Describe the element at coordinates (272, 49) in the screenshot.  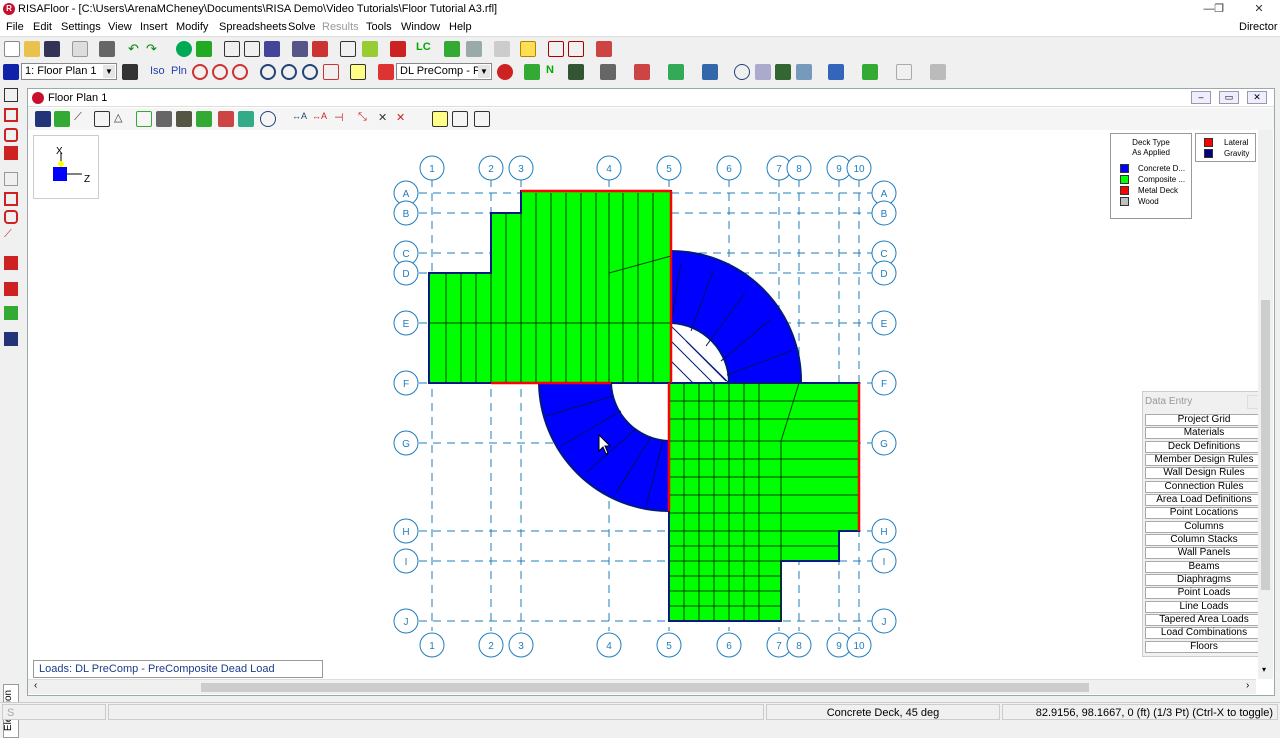
I see `mesh-icon` at that location.